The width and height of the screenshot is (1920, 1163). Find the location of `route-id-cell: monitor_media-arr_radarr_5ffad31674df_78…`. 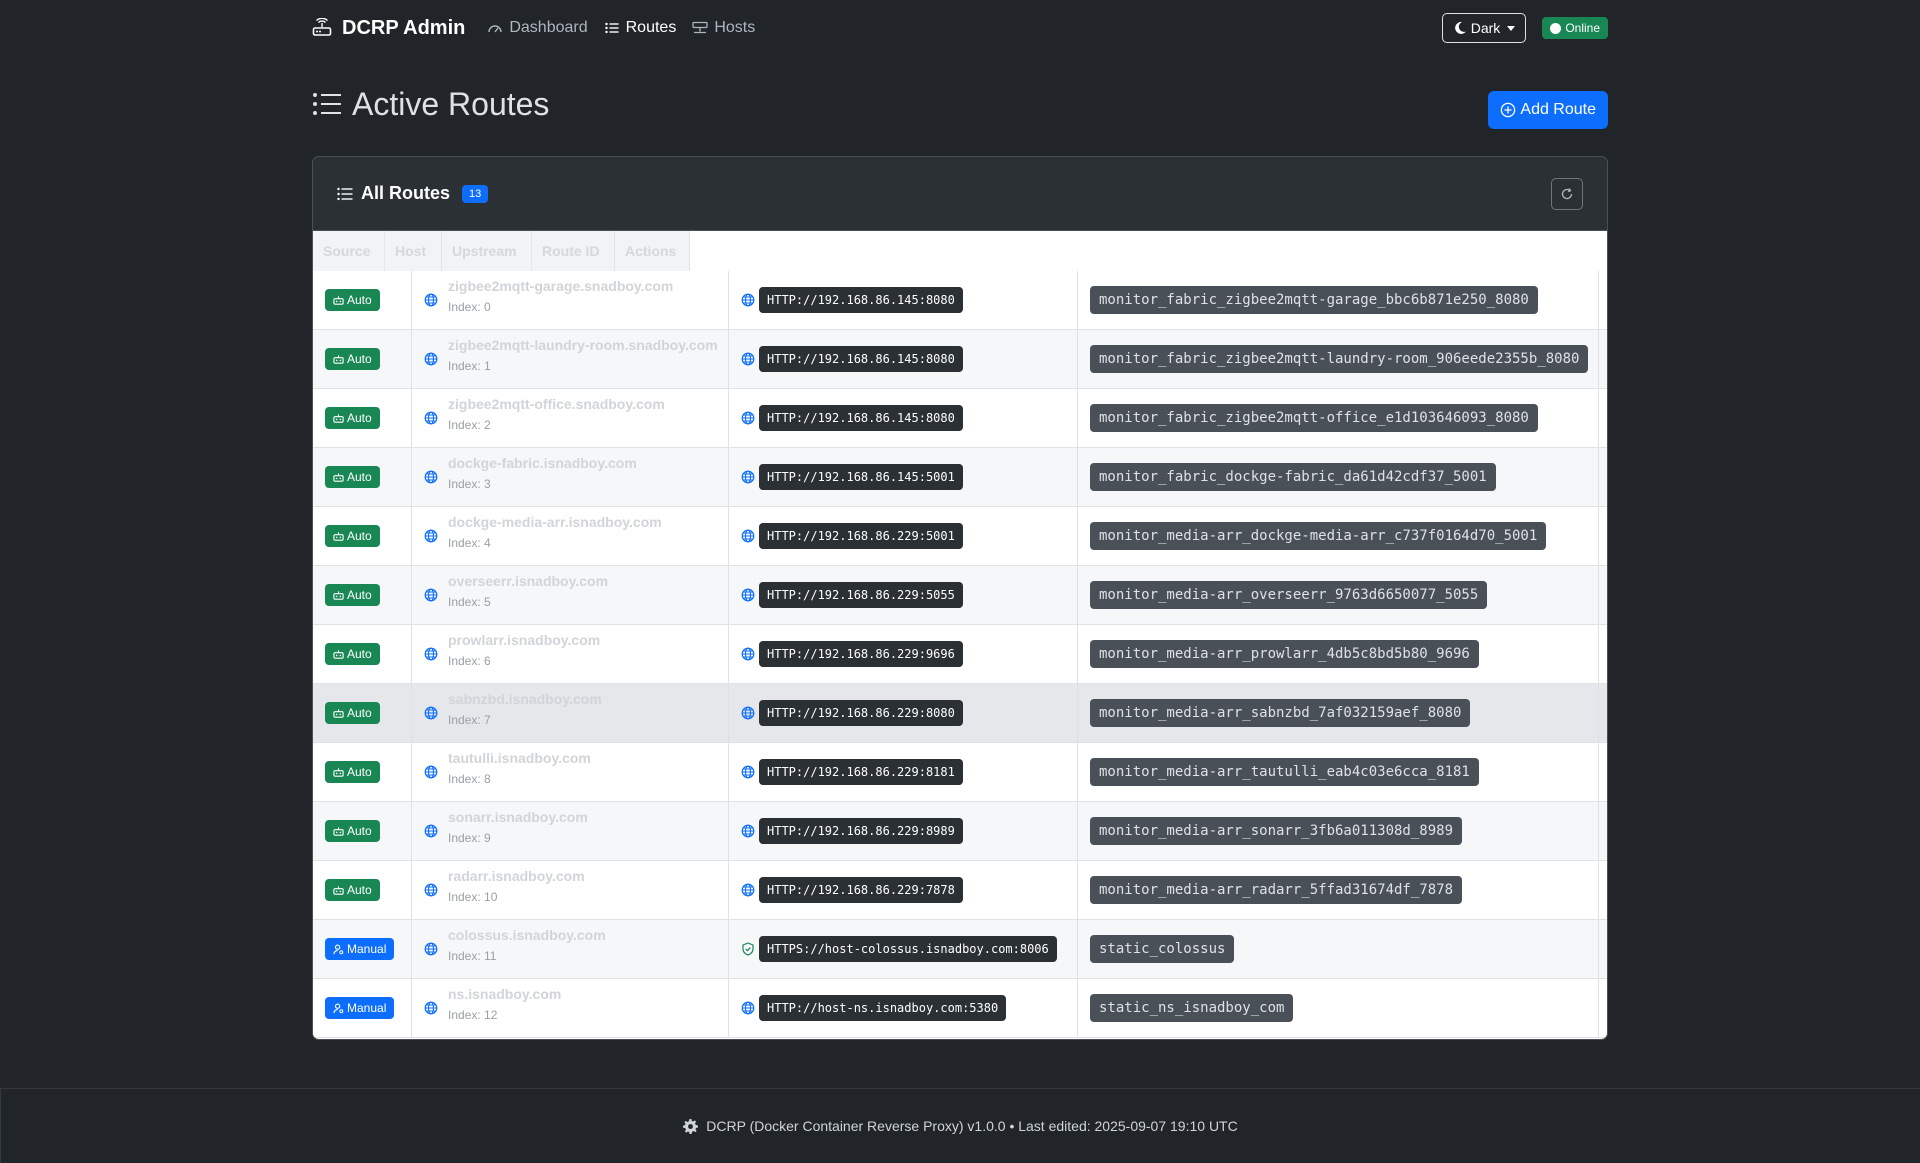

route-id-cell: monitor_media-arr_radarr_5ffad31674df_78… is located at coordinates (1338, 890).